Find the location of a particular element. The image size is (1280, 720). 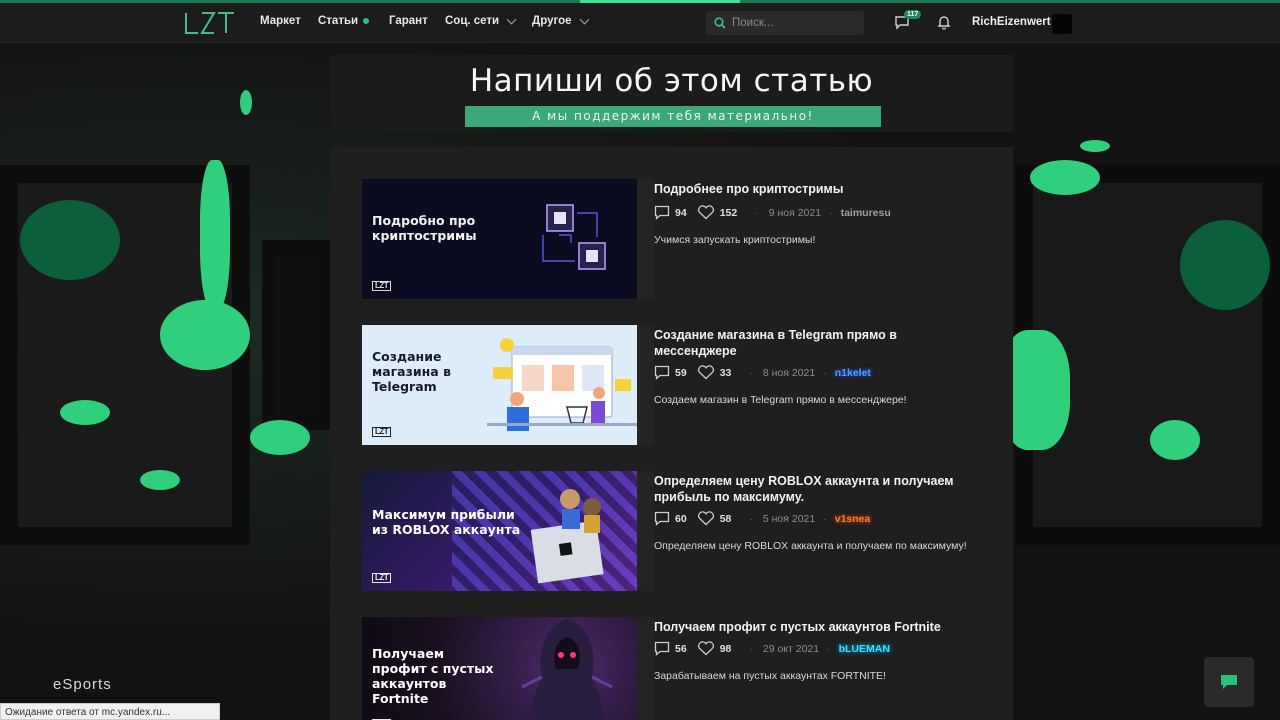

nav-articles-label: Статьи is located at coordinates (338, 21).